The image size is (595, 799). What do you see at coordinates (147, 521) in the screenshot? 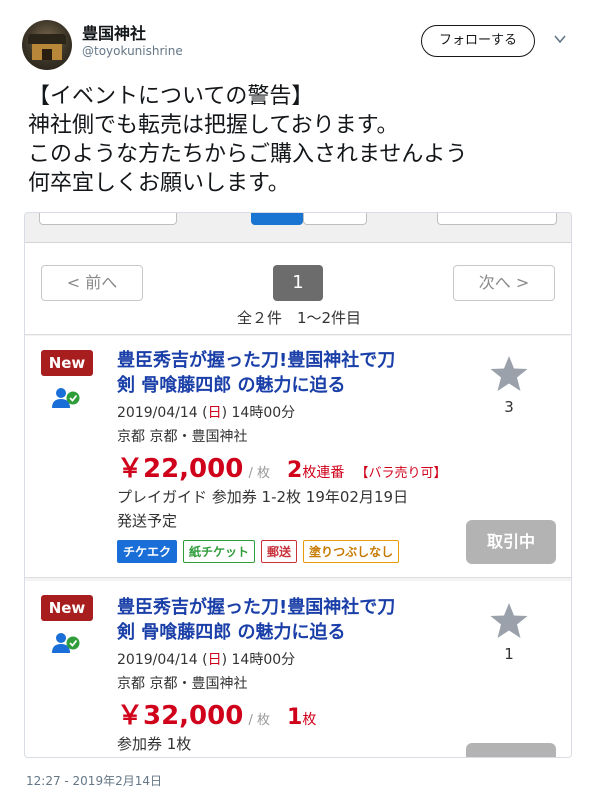
I see `shipping-note: 発送予定` at bounding box center [147, 521].